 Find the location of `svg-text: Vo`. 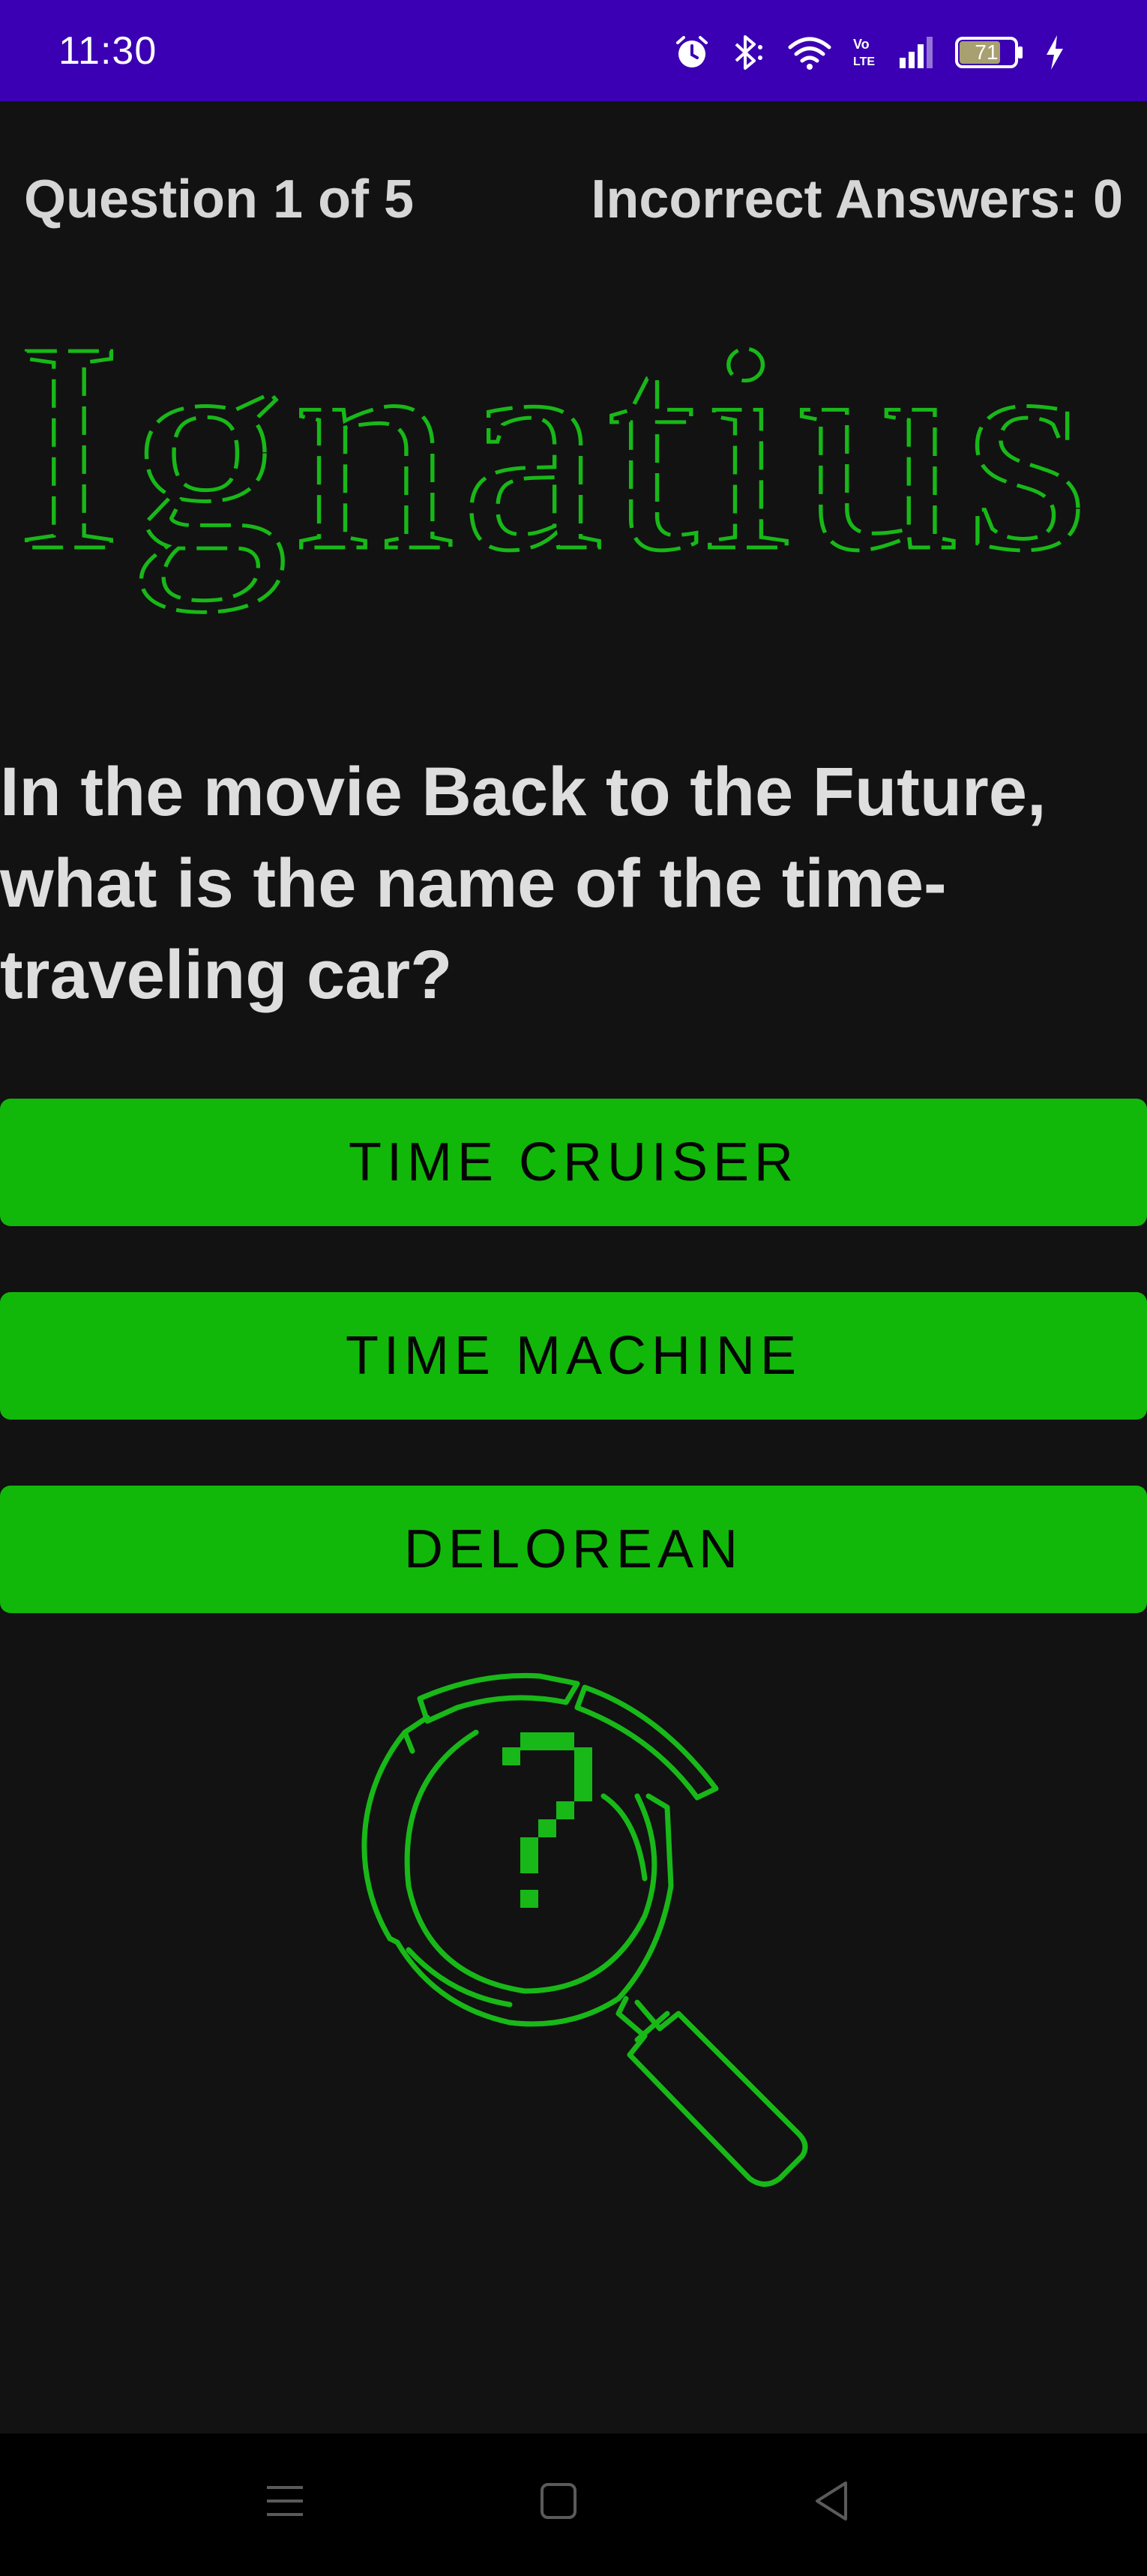

svg-text: Vo is located at coordinates (861, 45).